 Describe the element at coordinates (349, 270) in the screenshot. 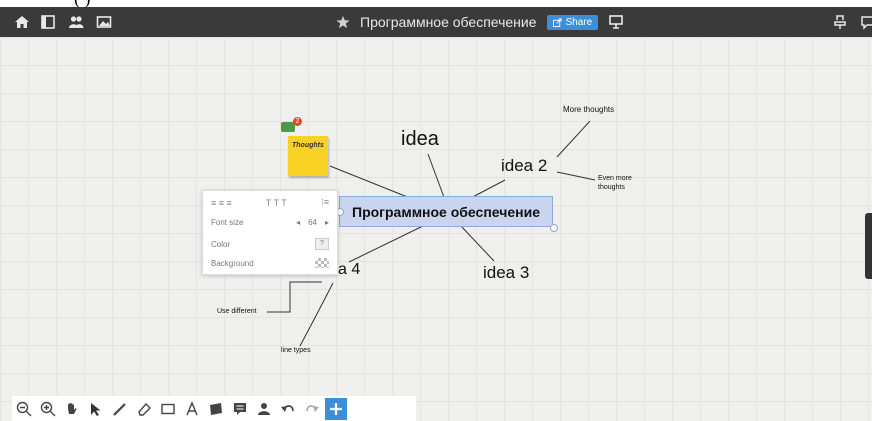

I see `node-idea-4: a 4` at that location.